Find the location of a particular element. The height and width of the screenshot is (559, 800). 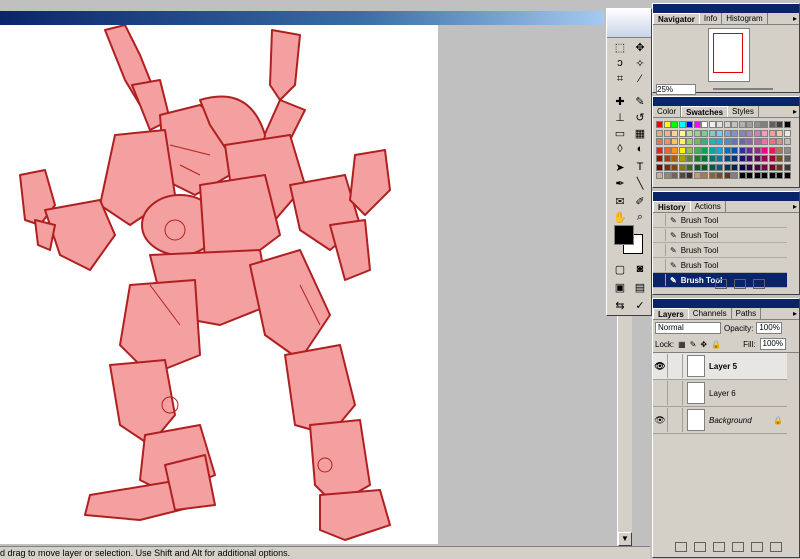

checkmark-icon: ✓ is located at coordinates (640, 305).